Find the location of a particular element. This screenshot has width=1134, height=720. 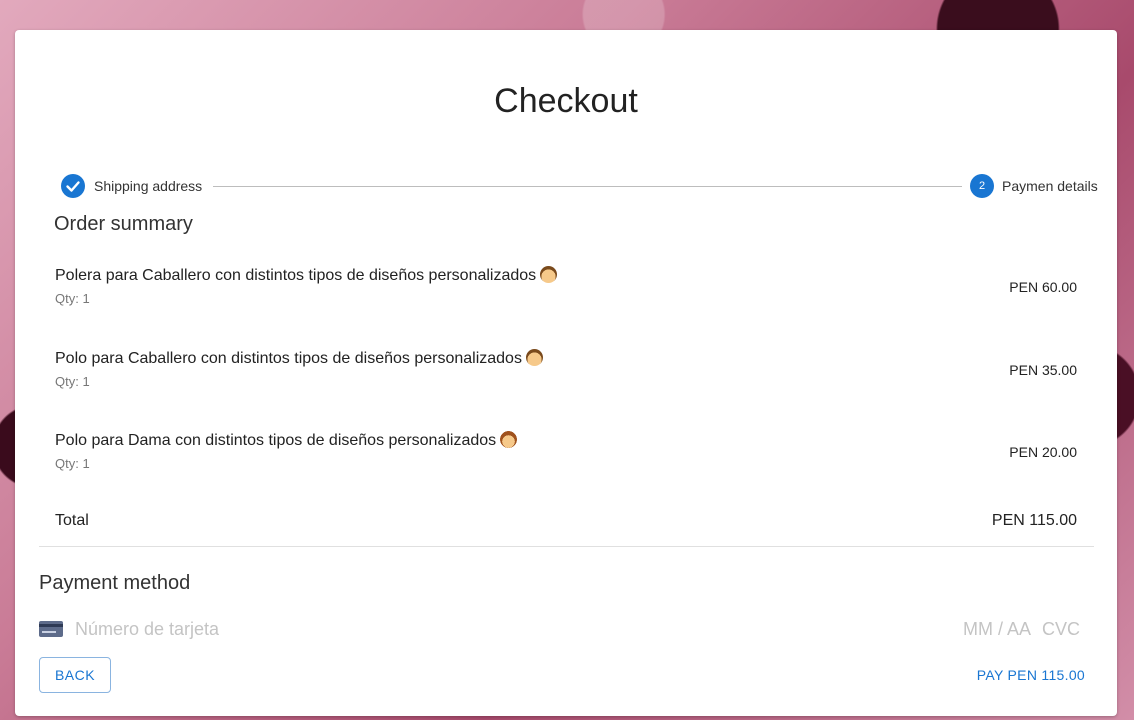

item-price: PEN 60.00 is located at coordinates (1043, 287).